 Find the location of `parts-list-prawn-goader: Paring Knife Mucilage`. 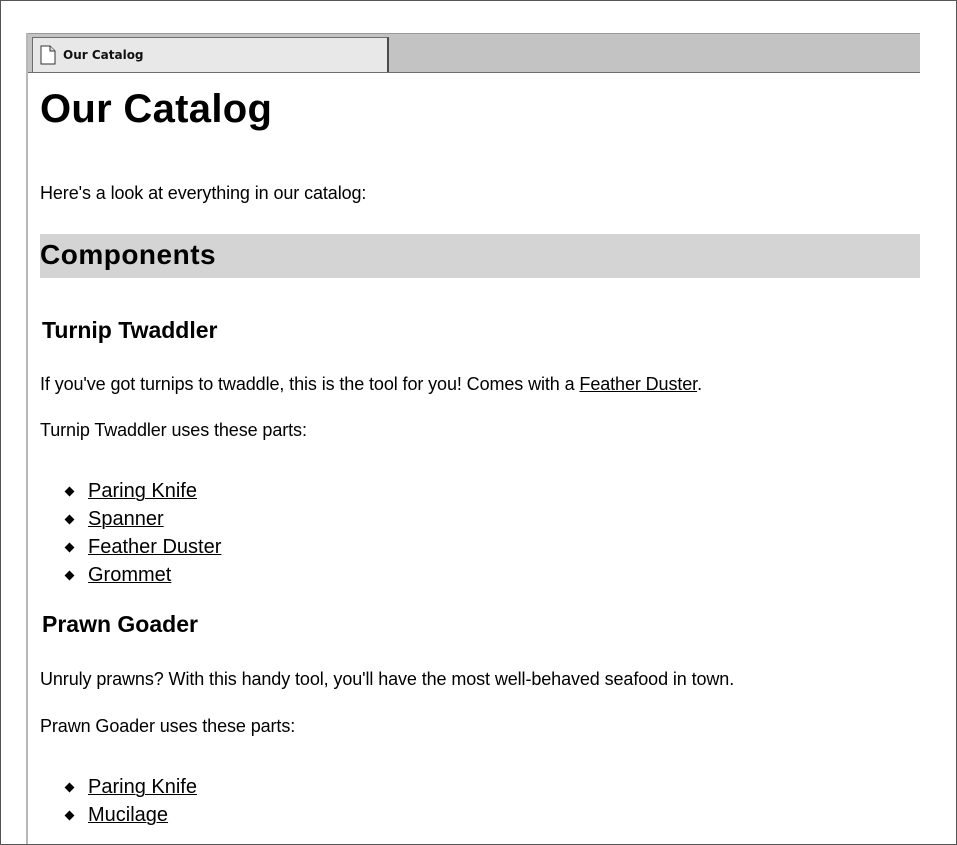

parts-list-prawn-goader: Paring Knife Mucilage is located at coordinates (130, 801).